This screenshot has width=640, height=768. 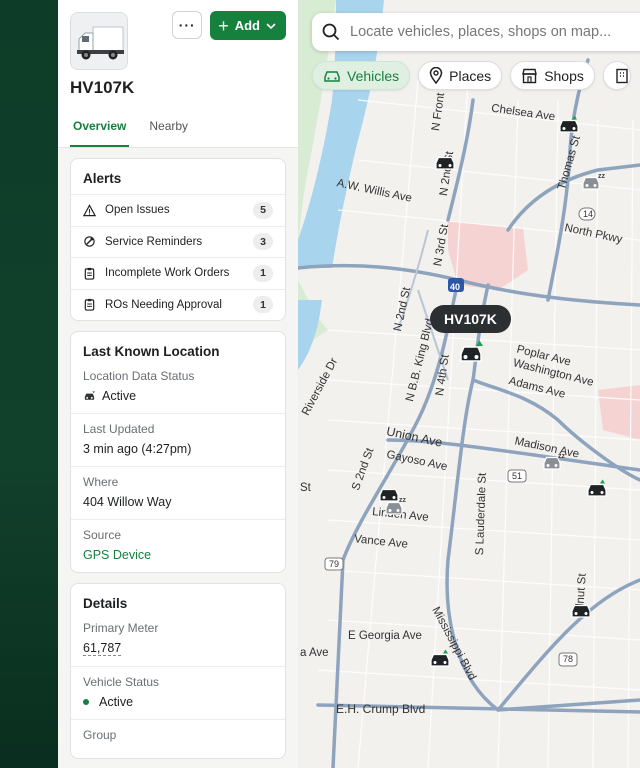 I want to click on field-label: Vehicle Status, so click(x=121, y=682).